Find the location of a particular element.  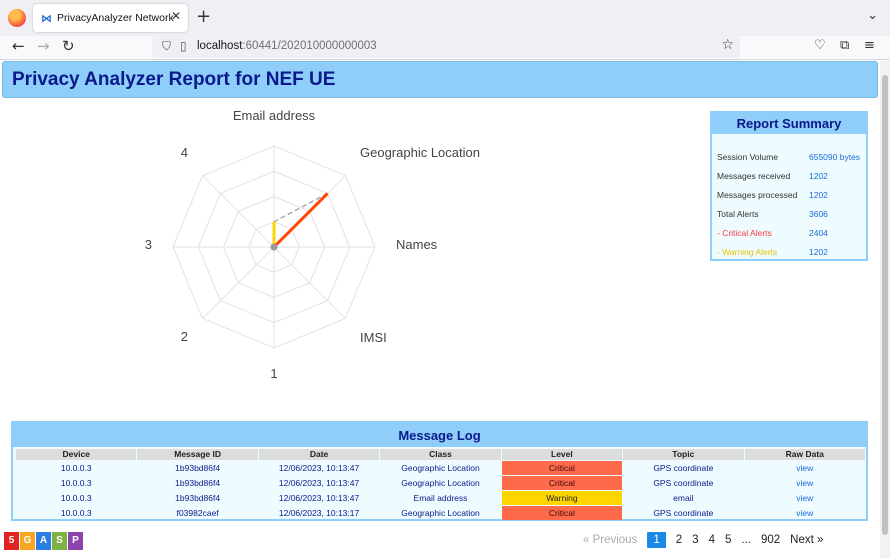

app-favicon-icon: ⋈ is located at coordinates (46, 18).